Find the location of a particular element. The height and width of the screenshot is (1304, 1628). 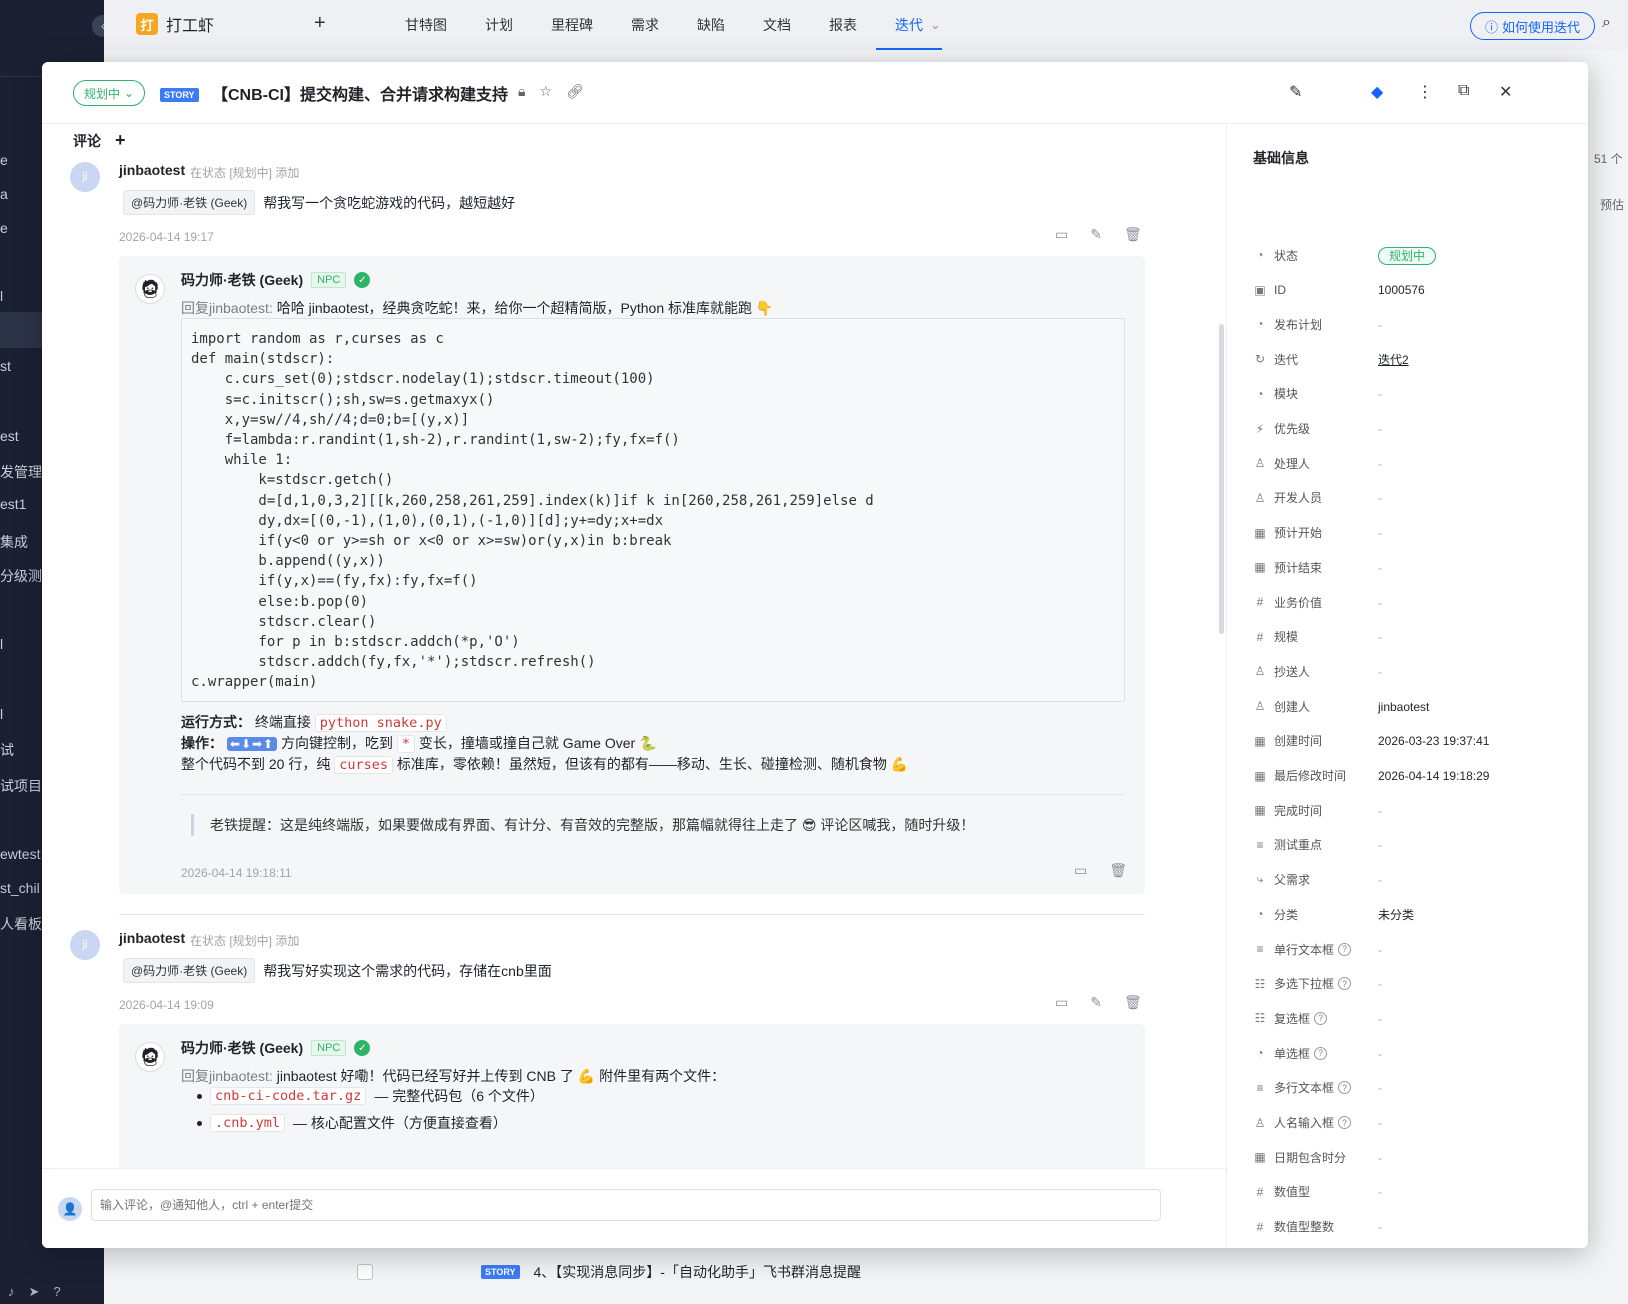

sidebar-item: ewtest is located at coordinates (20, 854).